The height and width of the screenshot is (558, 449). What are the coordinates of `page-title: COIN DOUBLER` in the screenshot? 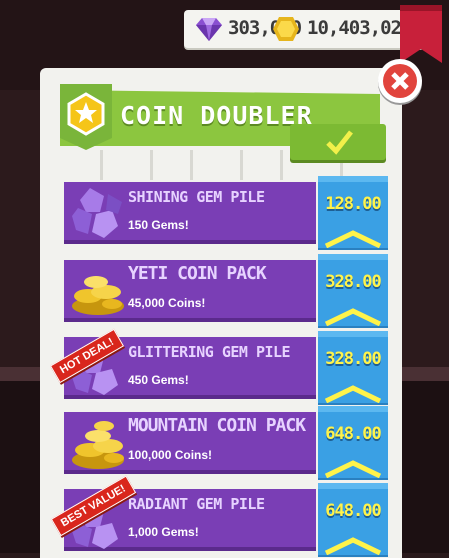 It's located at (216, 115).